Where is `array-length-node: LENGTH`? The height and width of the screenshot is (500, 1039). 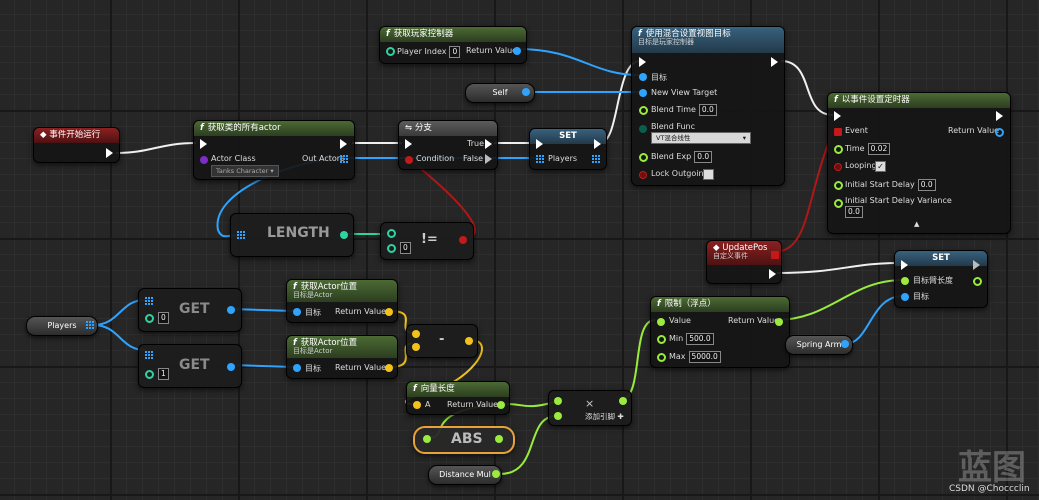 array-length-node: LENGTH is located at coordinates (292, 235).